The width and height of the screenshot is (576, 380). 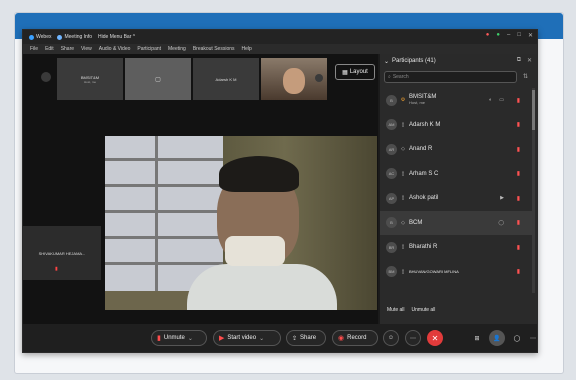 I want to click on participant-row: AP ▯ Ashok patil ▶ ▮, so click(x=456, y=198).